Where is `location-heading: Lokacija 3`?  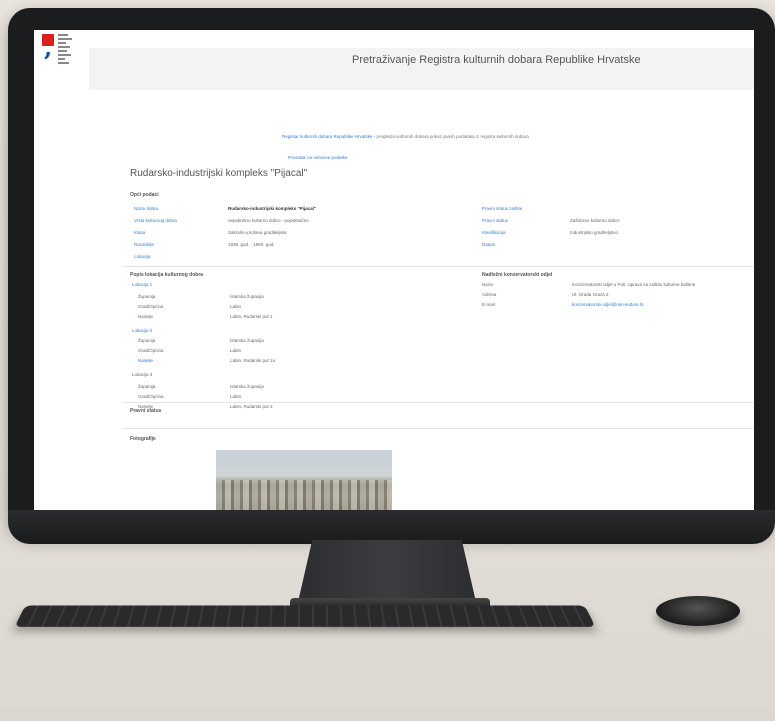
location-heading: Lokacija 3 is located at coordinates (142, 374).